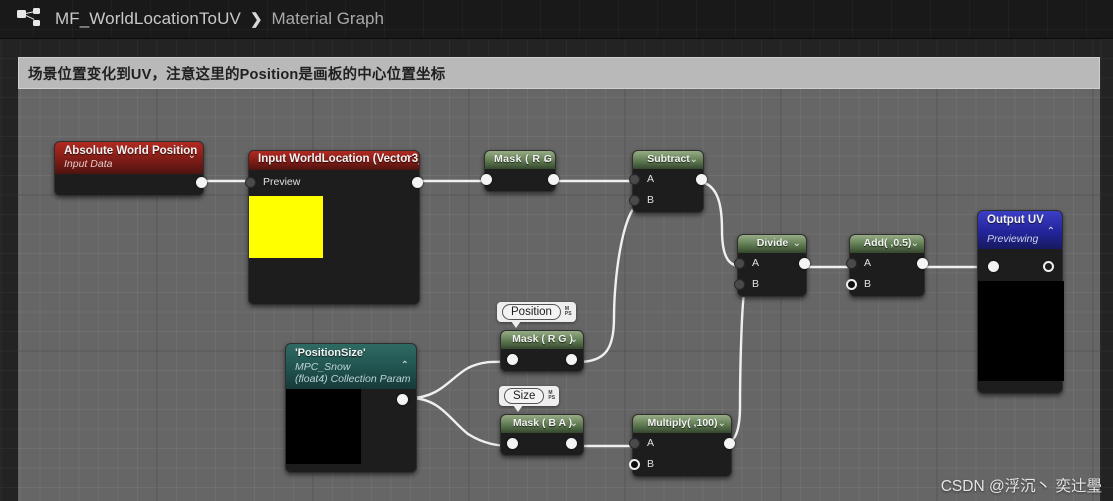 The width and height of the screenshot is (1113, 501). I want to click on node-mask-rg-bottom: Mask ( R G ) ⌄, so click(542, 351).